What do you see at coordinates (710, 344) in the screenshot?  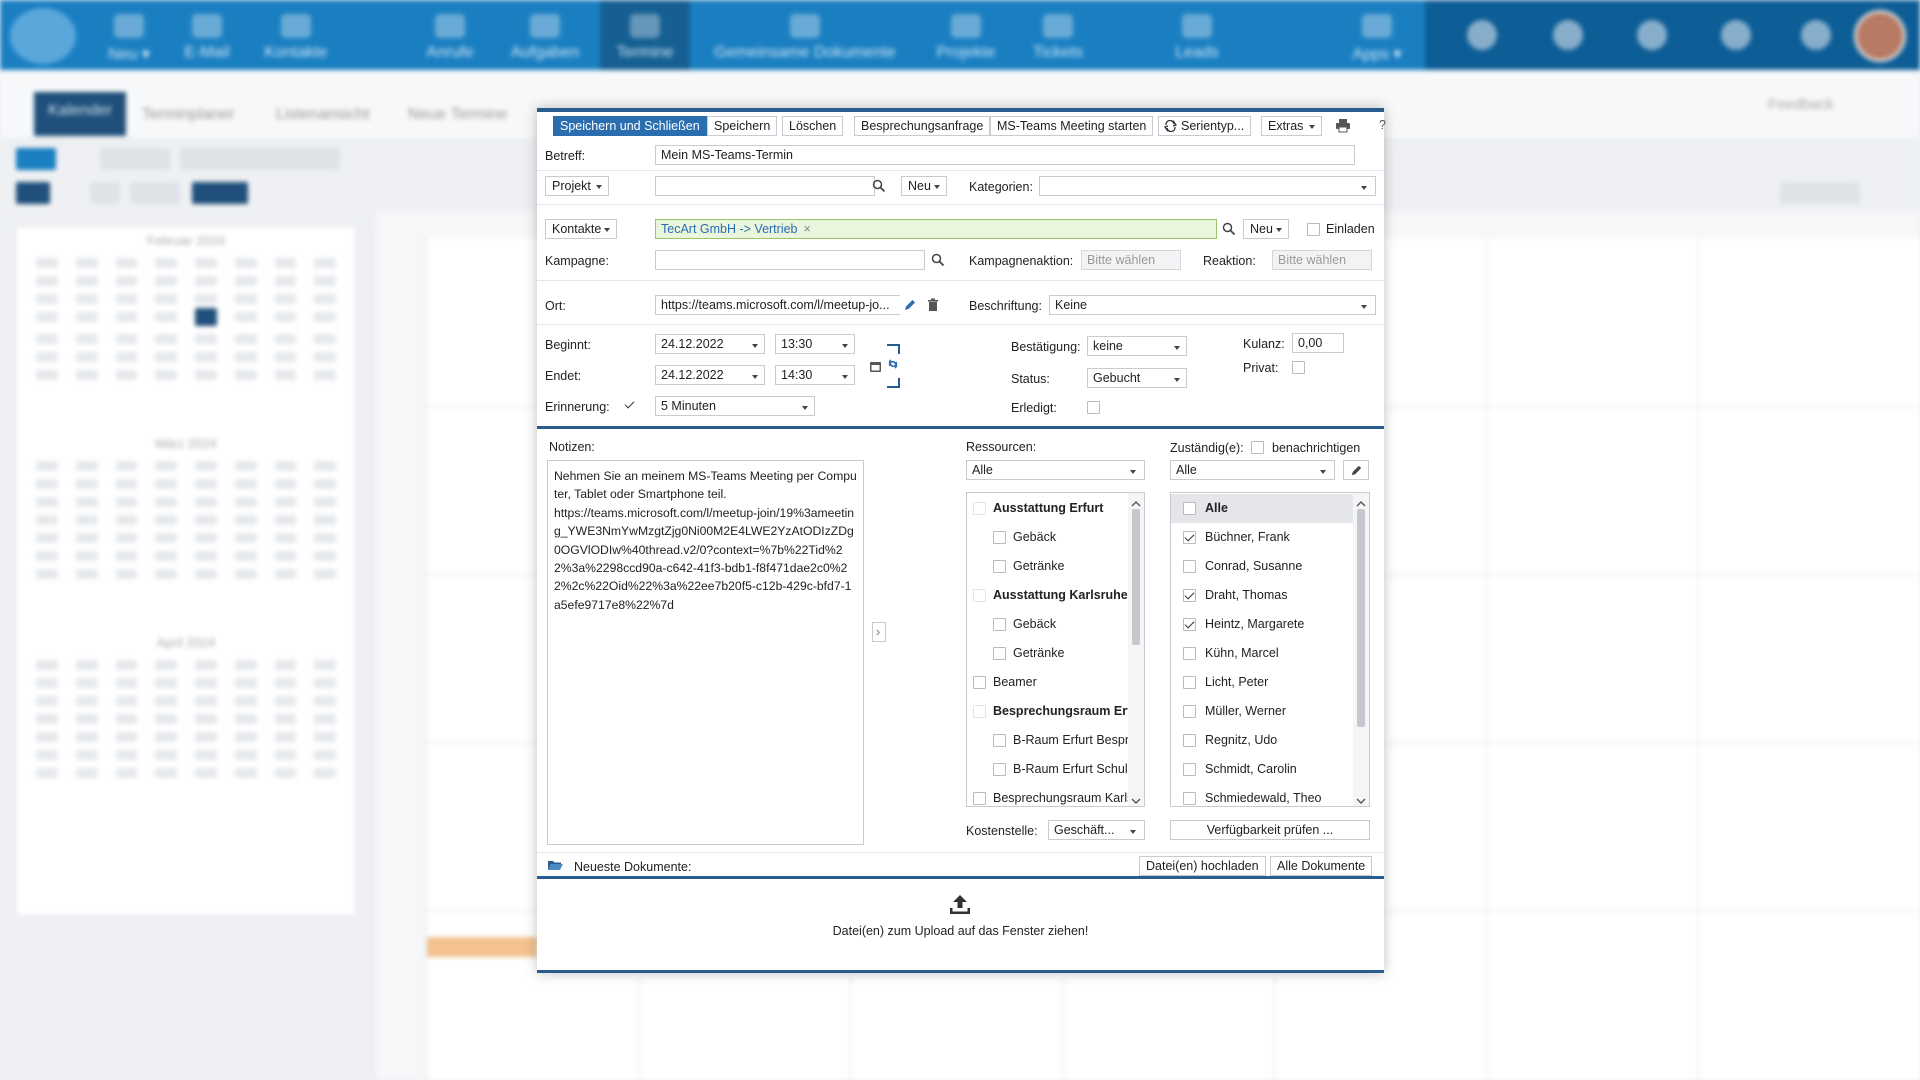 I see `start-date-input: 24.12.2022` at bounding box center [710, 344].